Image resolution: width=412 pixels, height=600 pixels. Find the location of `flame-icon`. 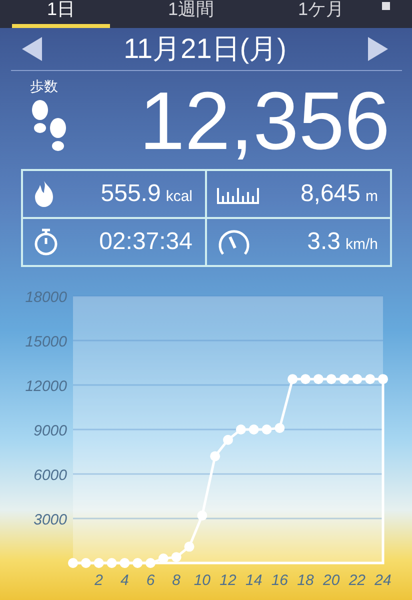

flame-icon is located at coordinates (44, 194).